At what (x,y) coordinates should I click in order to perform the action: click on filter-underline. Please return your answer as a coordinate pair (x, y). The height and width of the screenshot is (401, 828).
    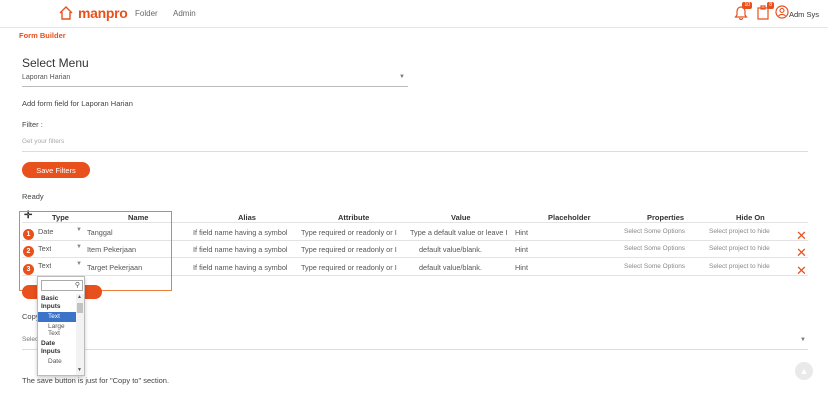
    Looking at the image, I should click on (415, 151).